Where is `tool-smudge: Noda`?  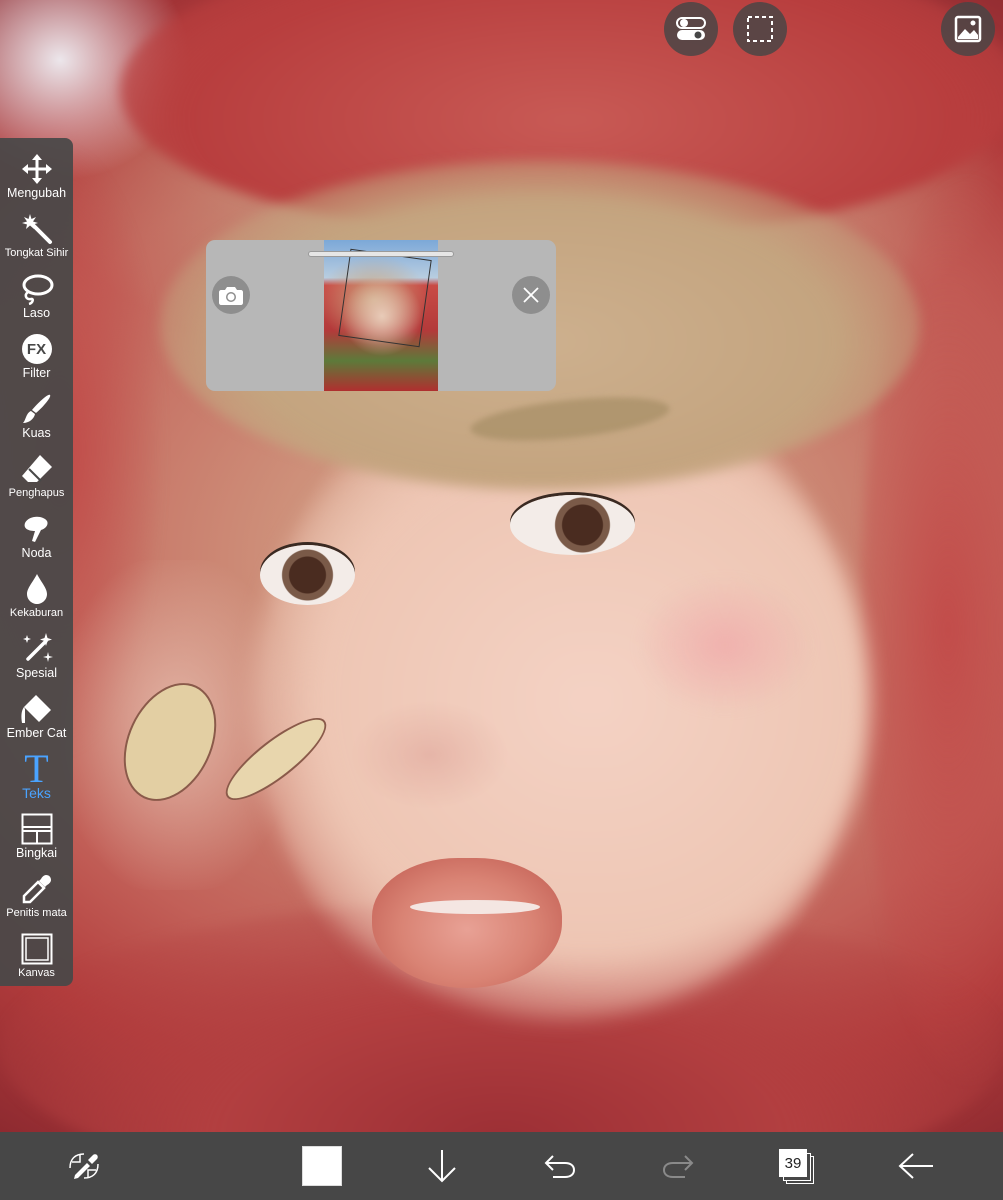
tool-smudge: Noda is located at coordinates (36, 540).